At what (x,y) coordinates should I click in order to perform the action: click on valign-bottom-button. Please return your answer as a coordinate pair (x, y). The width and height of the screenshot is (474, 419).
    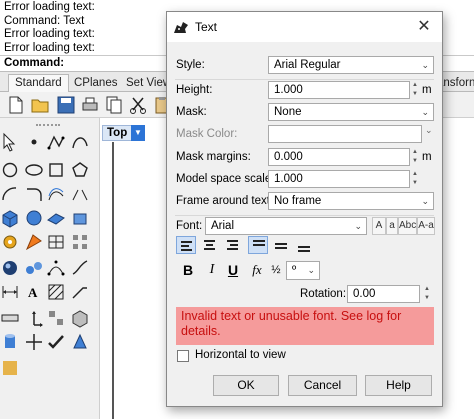
    Looking at the image, I should click on (304, 245).